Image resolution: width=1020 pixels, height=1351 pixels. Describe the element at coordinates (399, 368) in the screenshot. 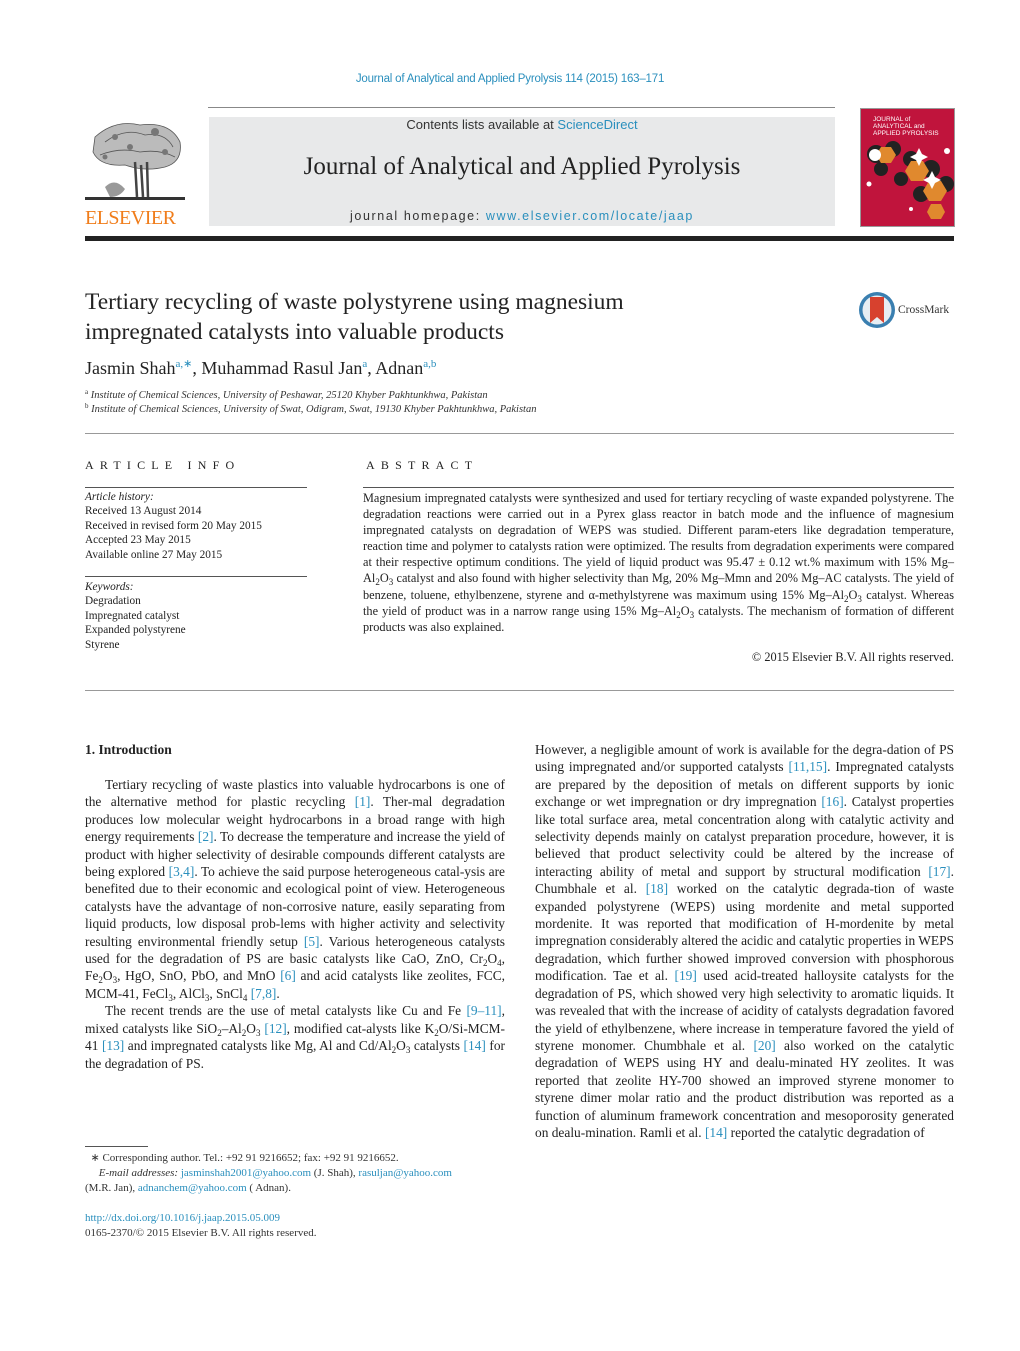

I see `author-name: Adnan` at that location.